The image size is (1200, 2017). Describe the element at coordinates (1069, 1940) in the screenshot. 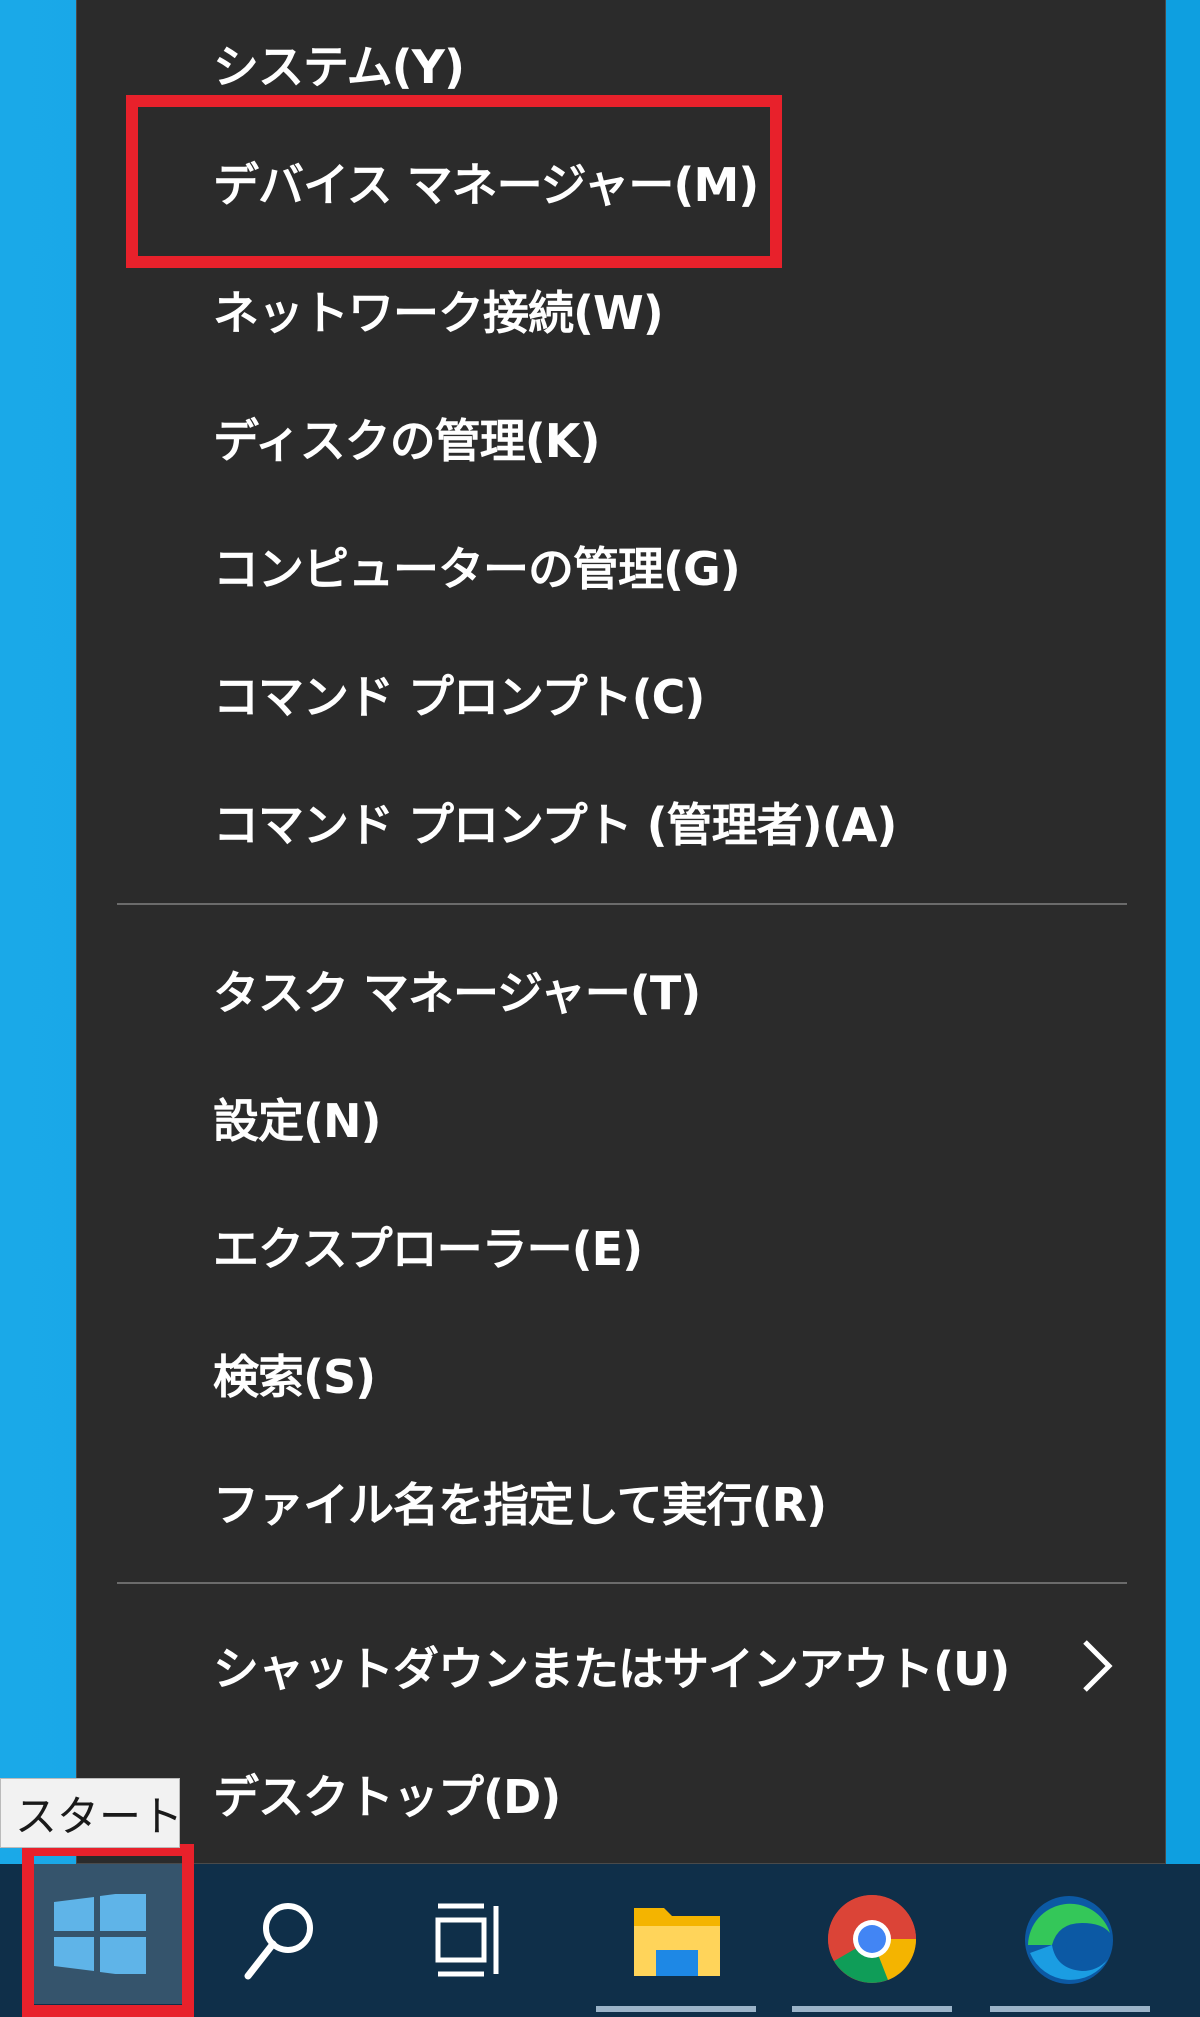

I see `edge-icon` at that location.